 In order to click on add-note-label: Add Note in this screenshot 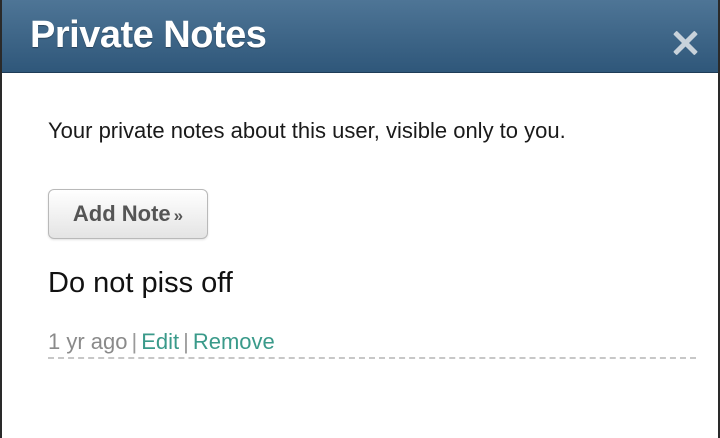, I will do `click(121, 213)`.